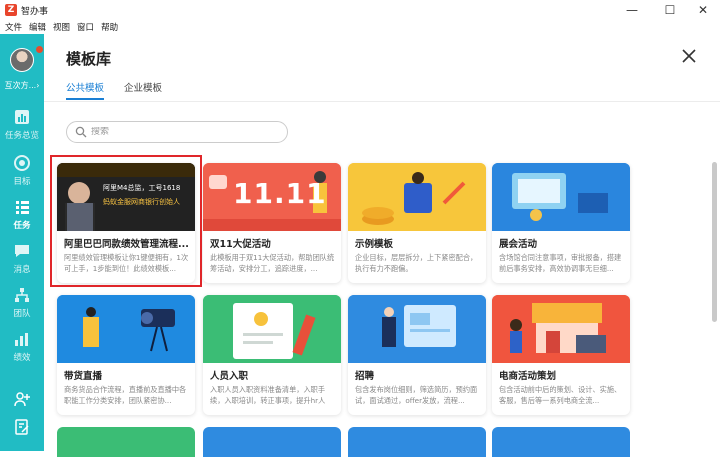 Image resolution: width=720 pixels, height=457 pixels. What do you see at coordinates (109, 27) in the screenshot?
I see `menu-help: 帮助` at bounding box center [109, 27].